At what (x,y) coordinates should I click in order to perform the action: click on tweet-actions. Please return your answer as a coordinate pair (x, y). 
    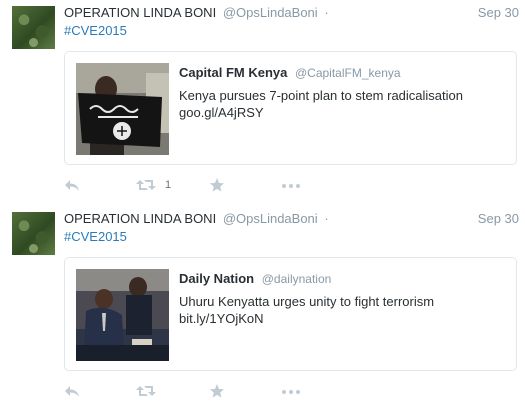
    Looking at the image, I should click on (194, 391).